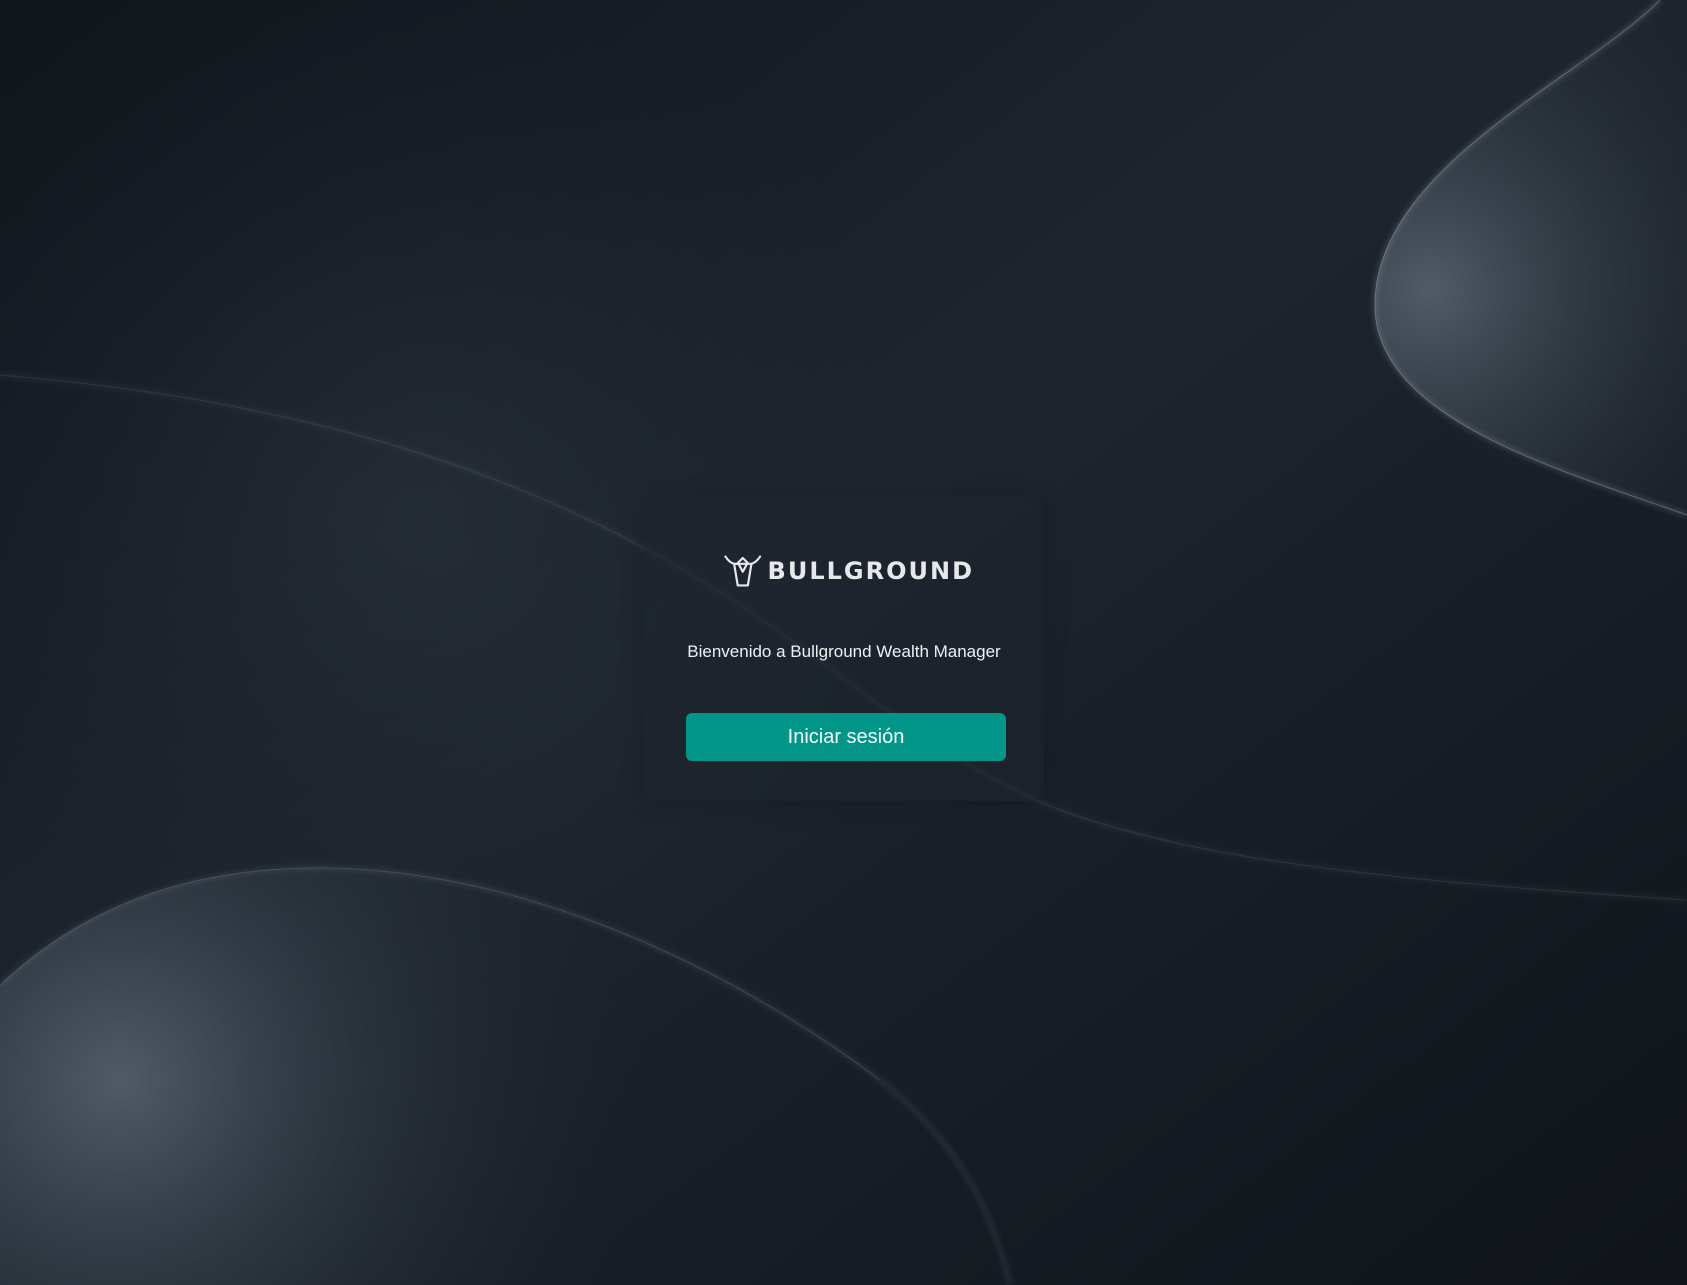  What do you see at coordinates (846, 737) in the screenshot?
I see `login-button: Iniciar sesión` at bounding box center [846, 737].